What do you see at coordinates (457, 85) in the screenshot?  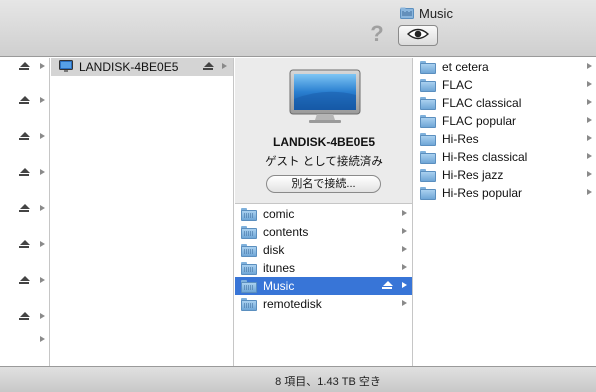 I see `folder-item-label: FLAC` at bounding box center [457, 85].